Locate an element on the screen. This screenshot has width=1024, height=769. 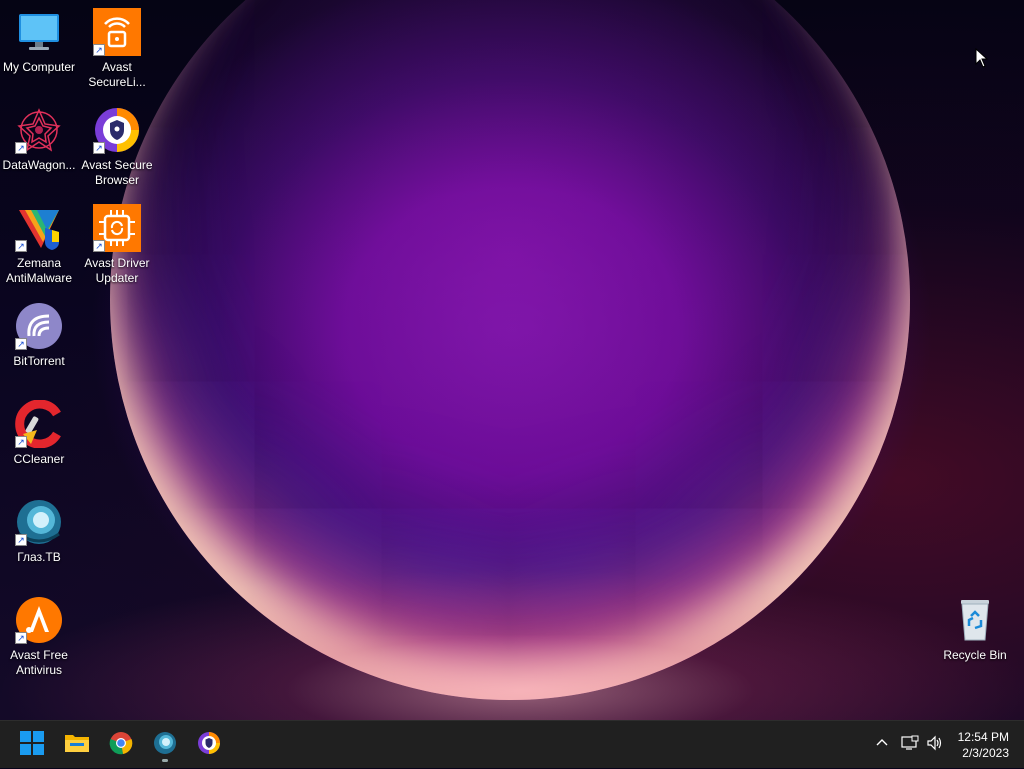
start-button is located at coordinates (32, 745).